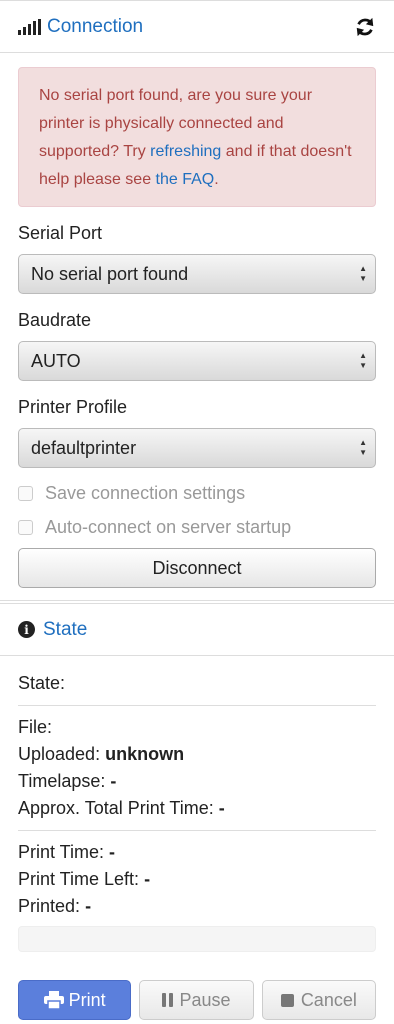  I want to click on print-time-left-value: -, so click(147, 879).